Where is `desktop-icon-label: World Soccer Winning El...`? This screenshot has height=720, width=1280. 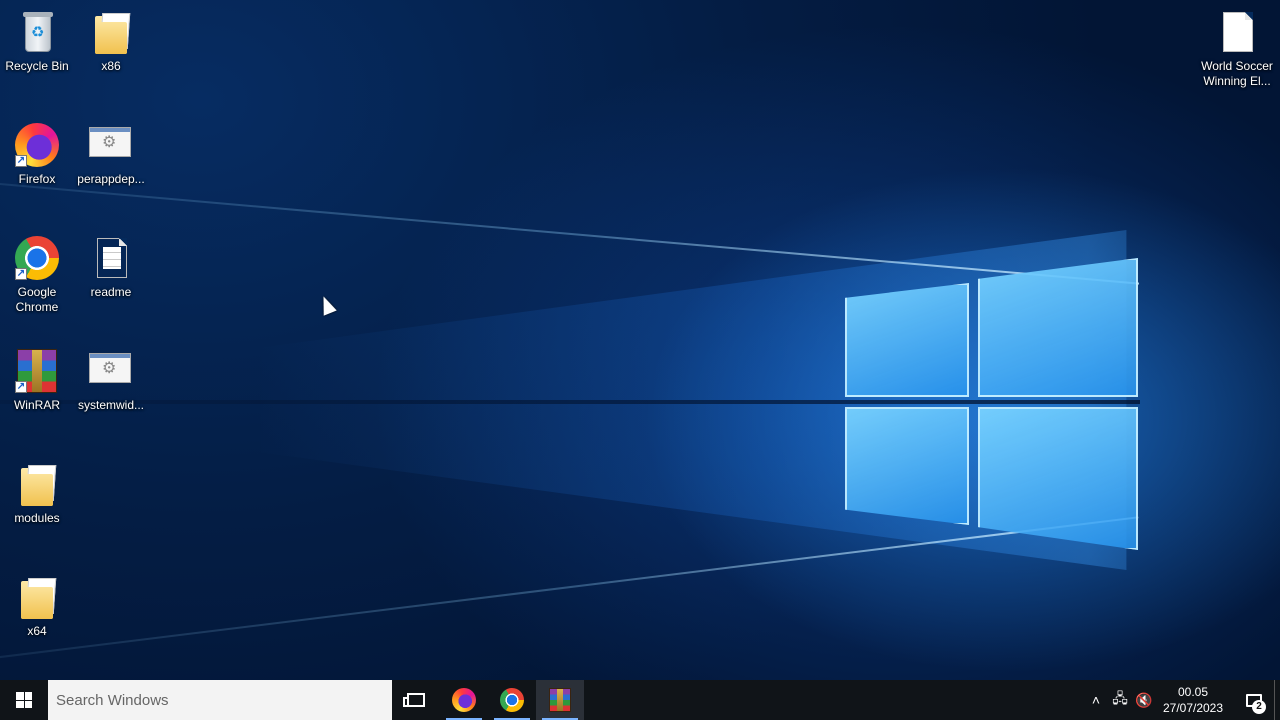
desktop-icon-label: World Soccer Winning El... is located at coordinates (1237, 73).